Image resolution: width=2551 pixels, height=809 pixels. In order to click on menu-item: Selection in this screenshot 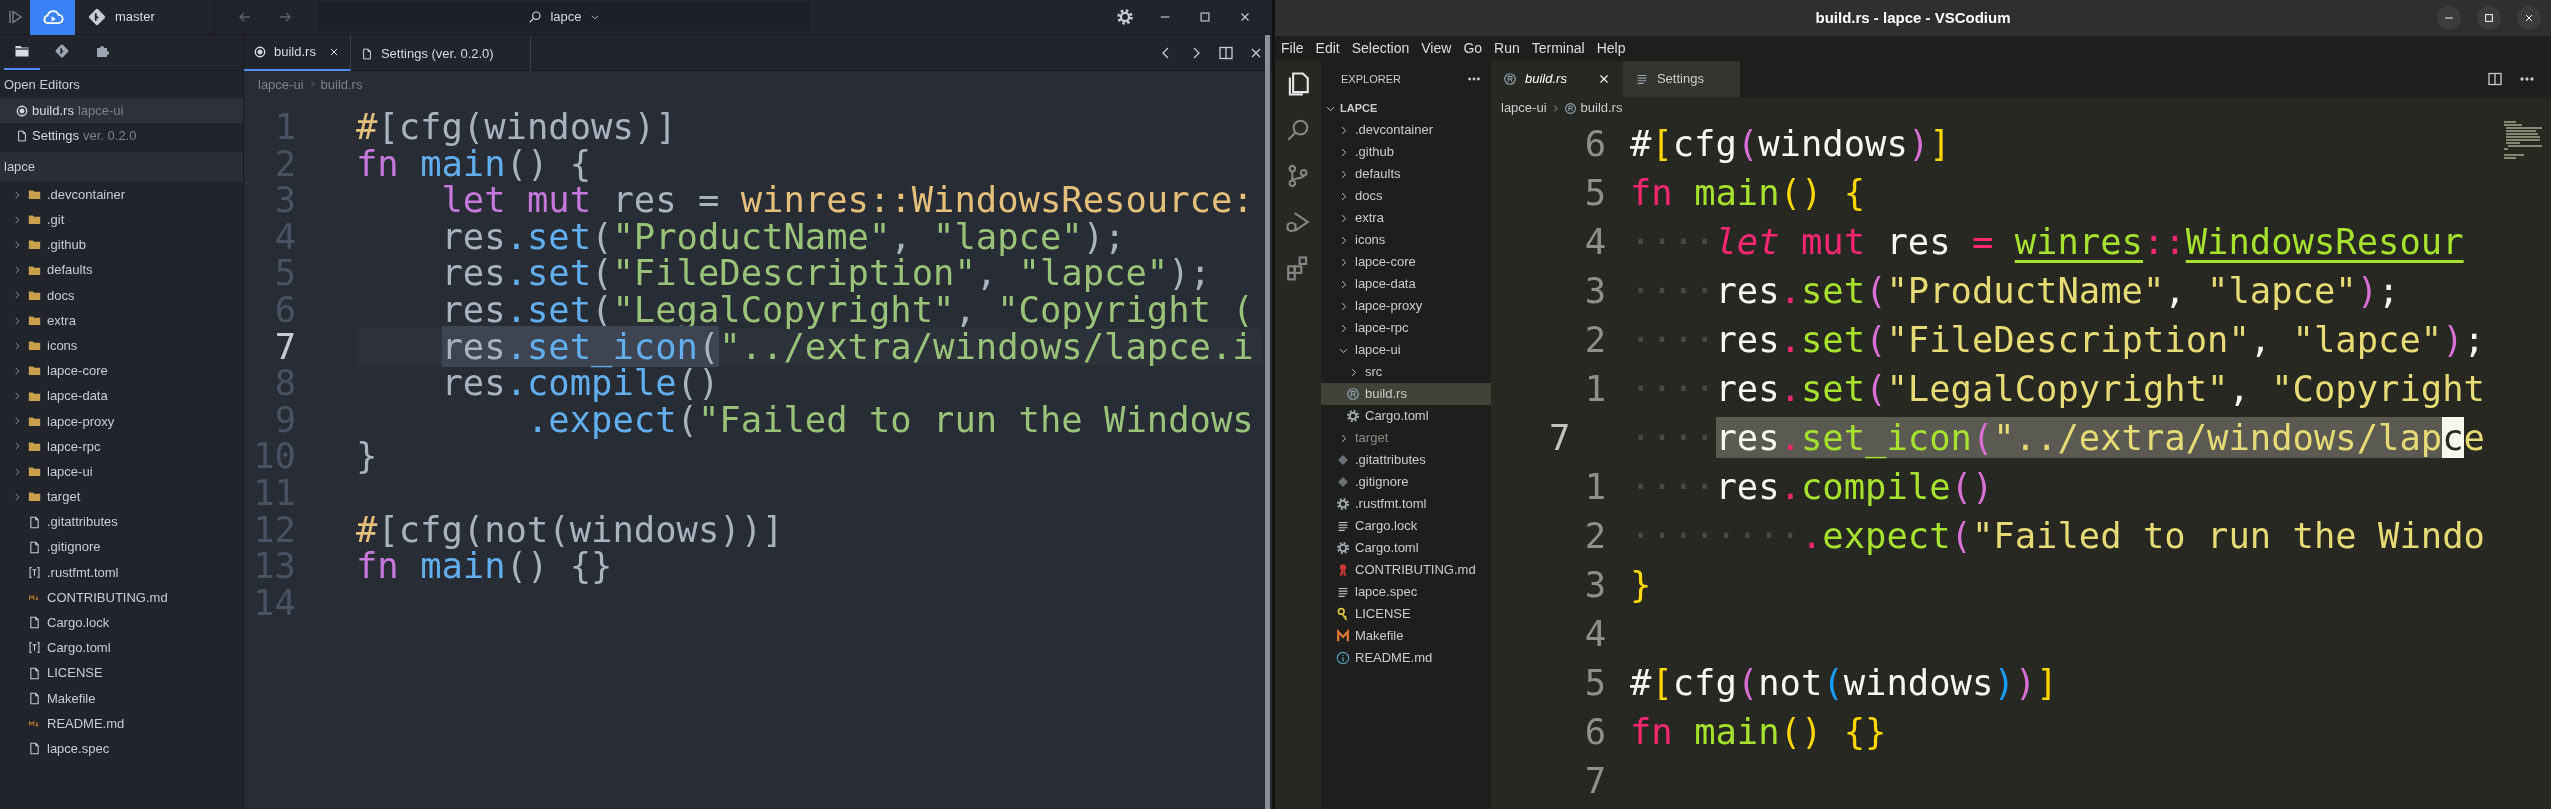, I will do `click(1380, 48)`.